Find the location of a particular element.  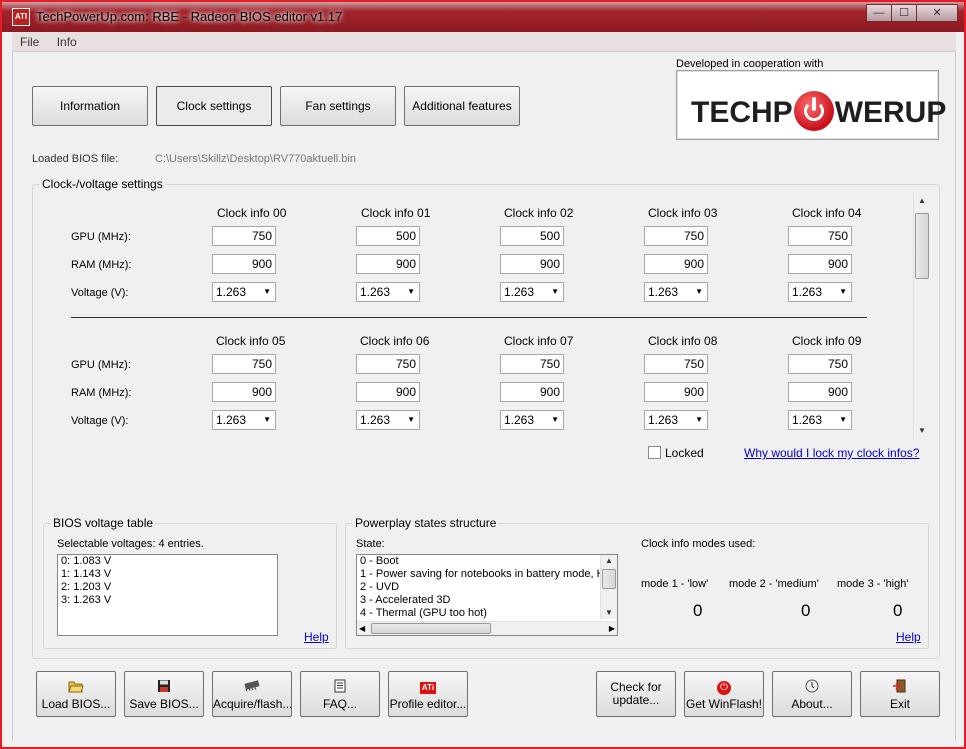

list-item: 4 - Thermal (GPU too hot) is located at coordinates (479, 613).